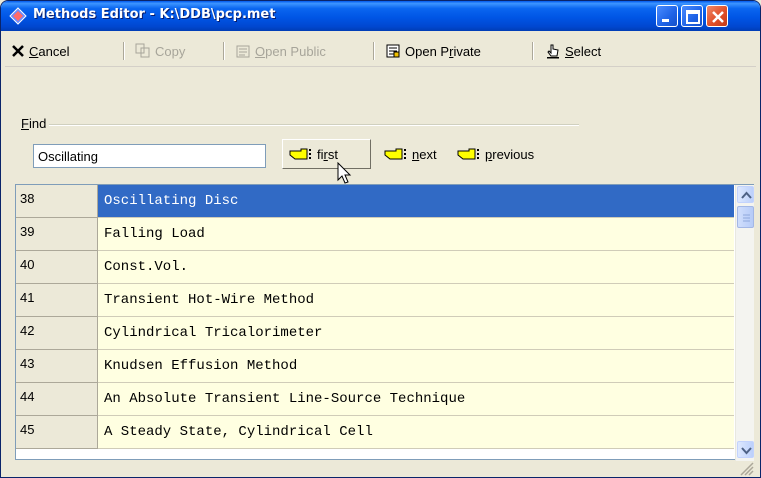 The width and height of the screenshot is (761, 478). Describe the element at coordinates (513, 154) in the screenshot. I see `find-previous-label: revious` at that location.